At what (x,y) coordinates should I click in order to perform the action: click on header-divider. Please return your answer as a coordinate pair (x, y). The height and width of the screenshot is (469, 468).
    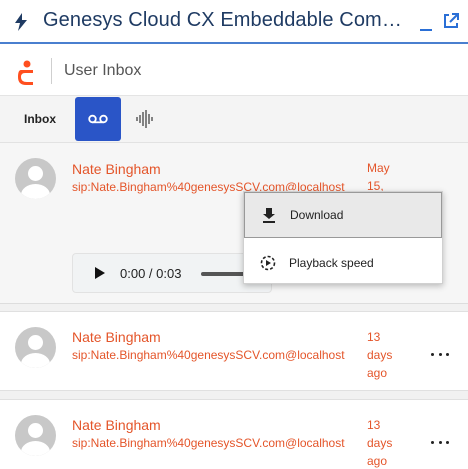
    Looking at the image, I should click on (51, 71).